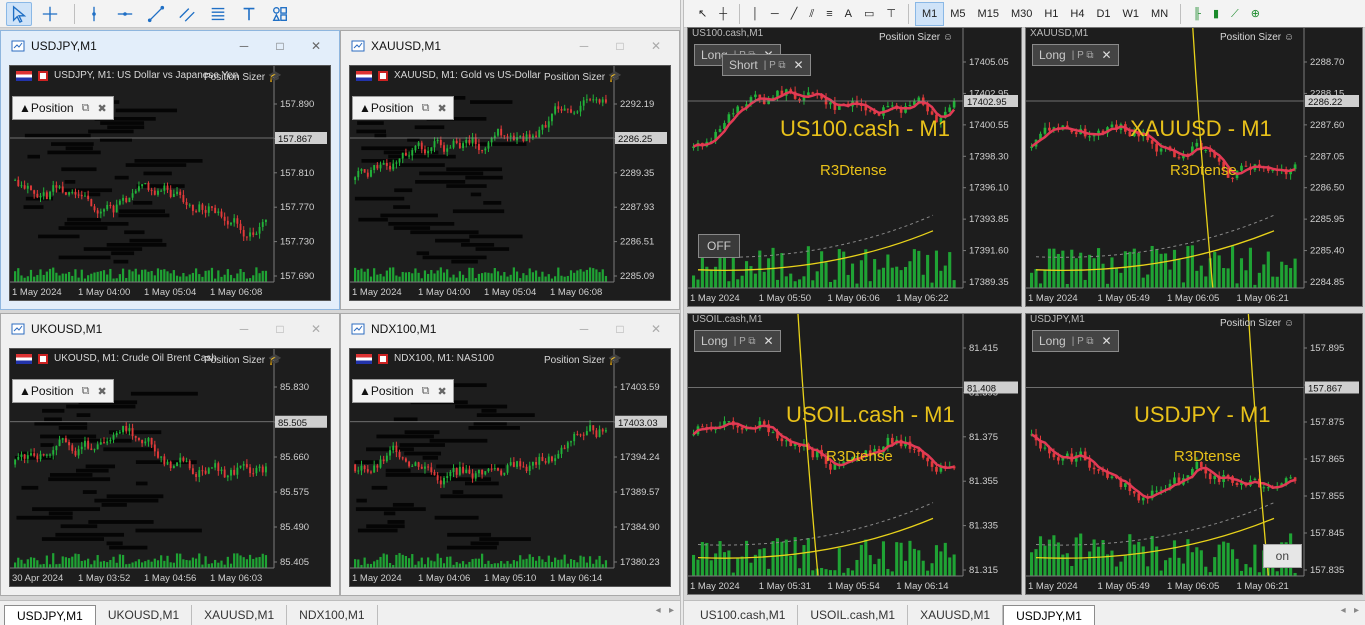  Describe the element at coordinates (1255, 14) in the screenshot. I see `zoom-in-icon: ⊕` at that location.